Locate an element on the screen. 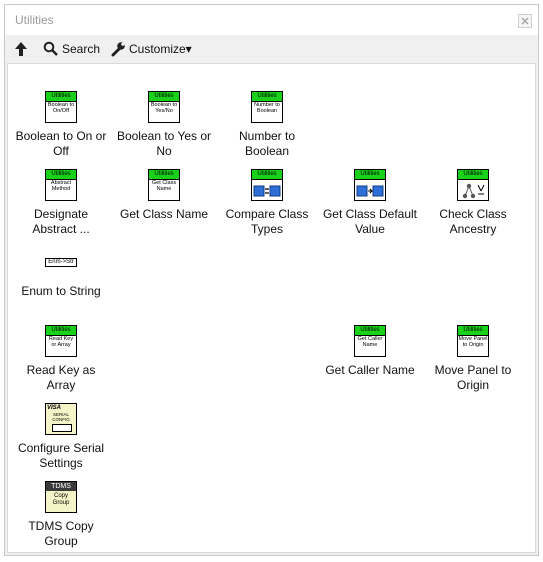  item-label: Get Class Default Value is located at coordinates (370, 221).